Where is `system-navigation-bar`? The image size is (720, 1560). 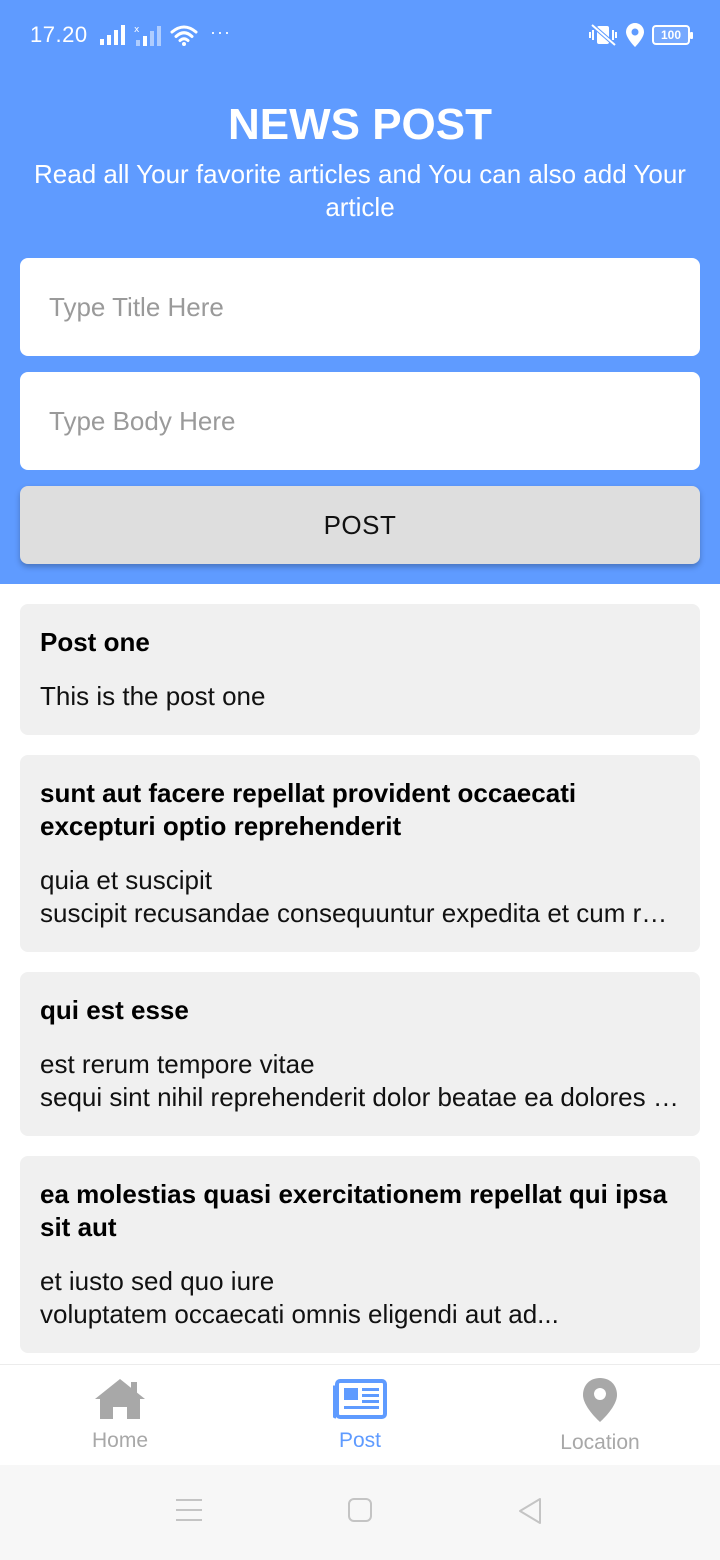
system-navigation-bar is located at coordinates (360, 1512).